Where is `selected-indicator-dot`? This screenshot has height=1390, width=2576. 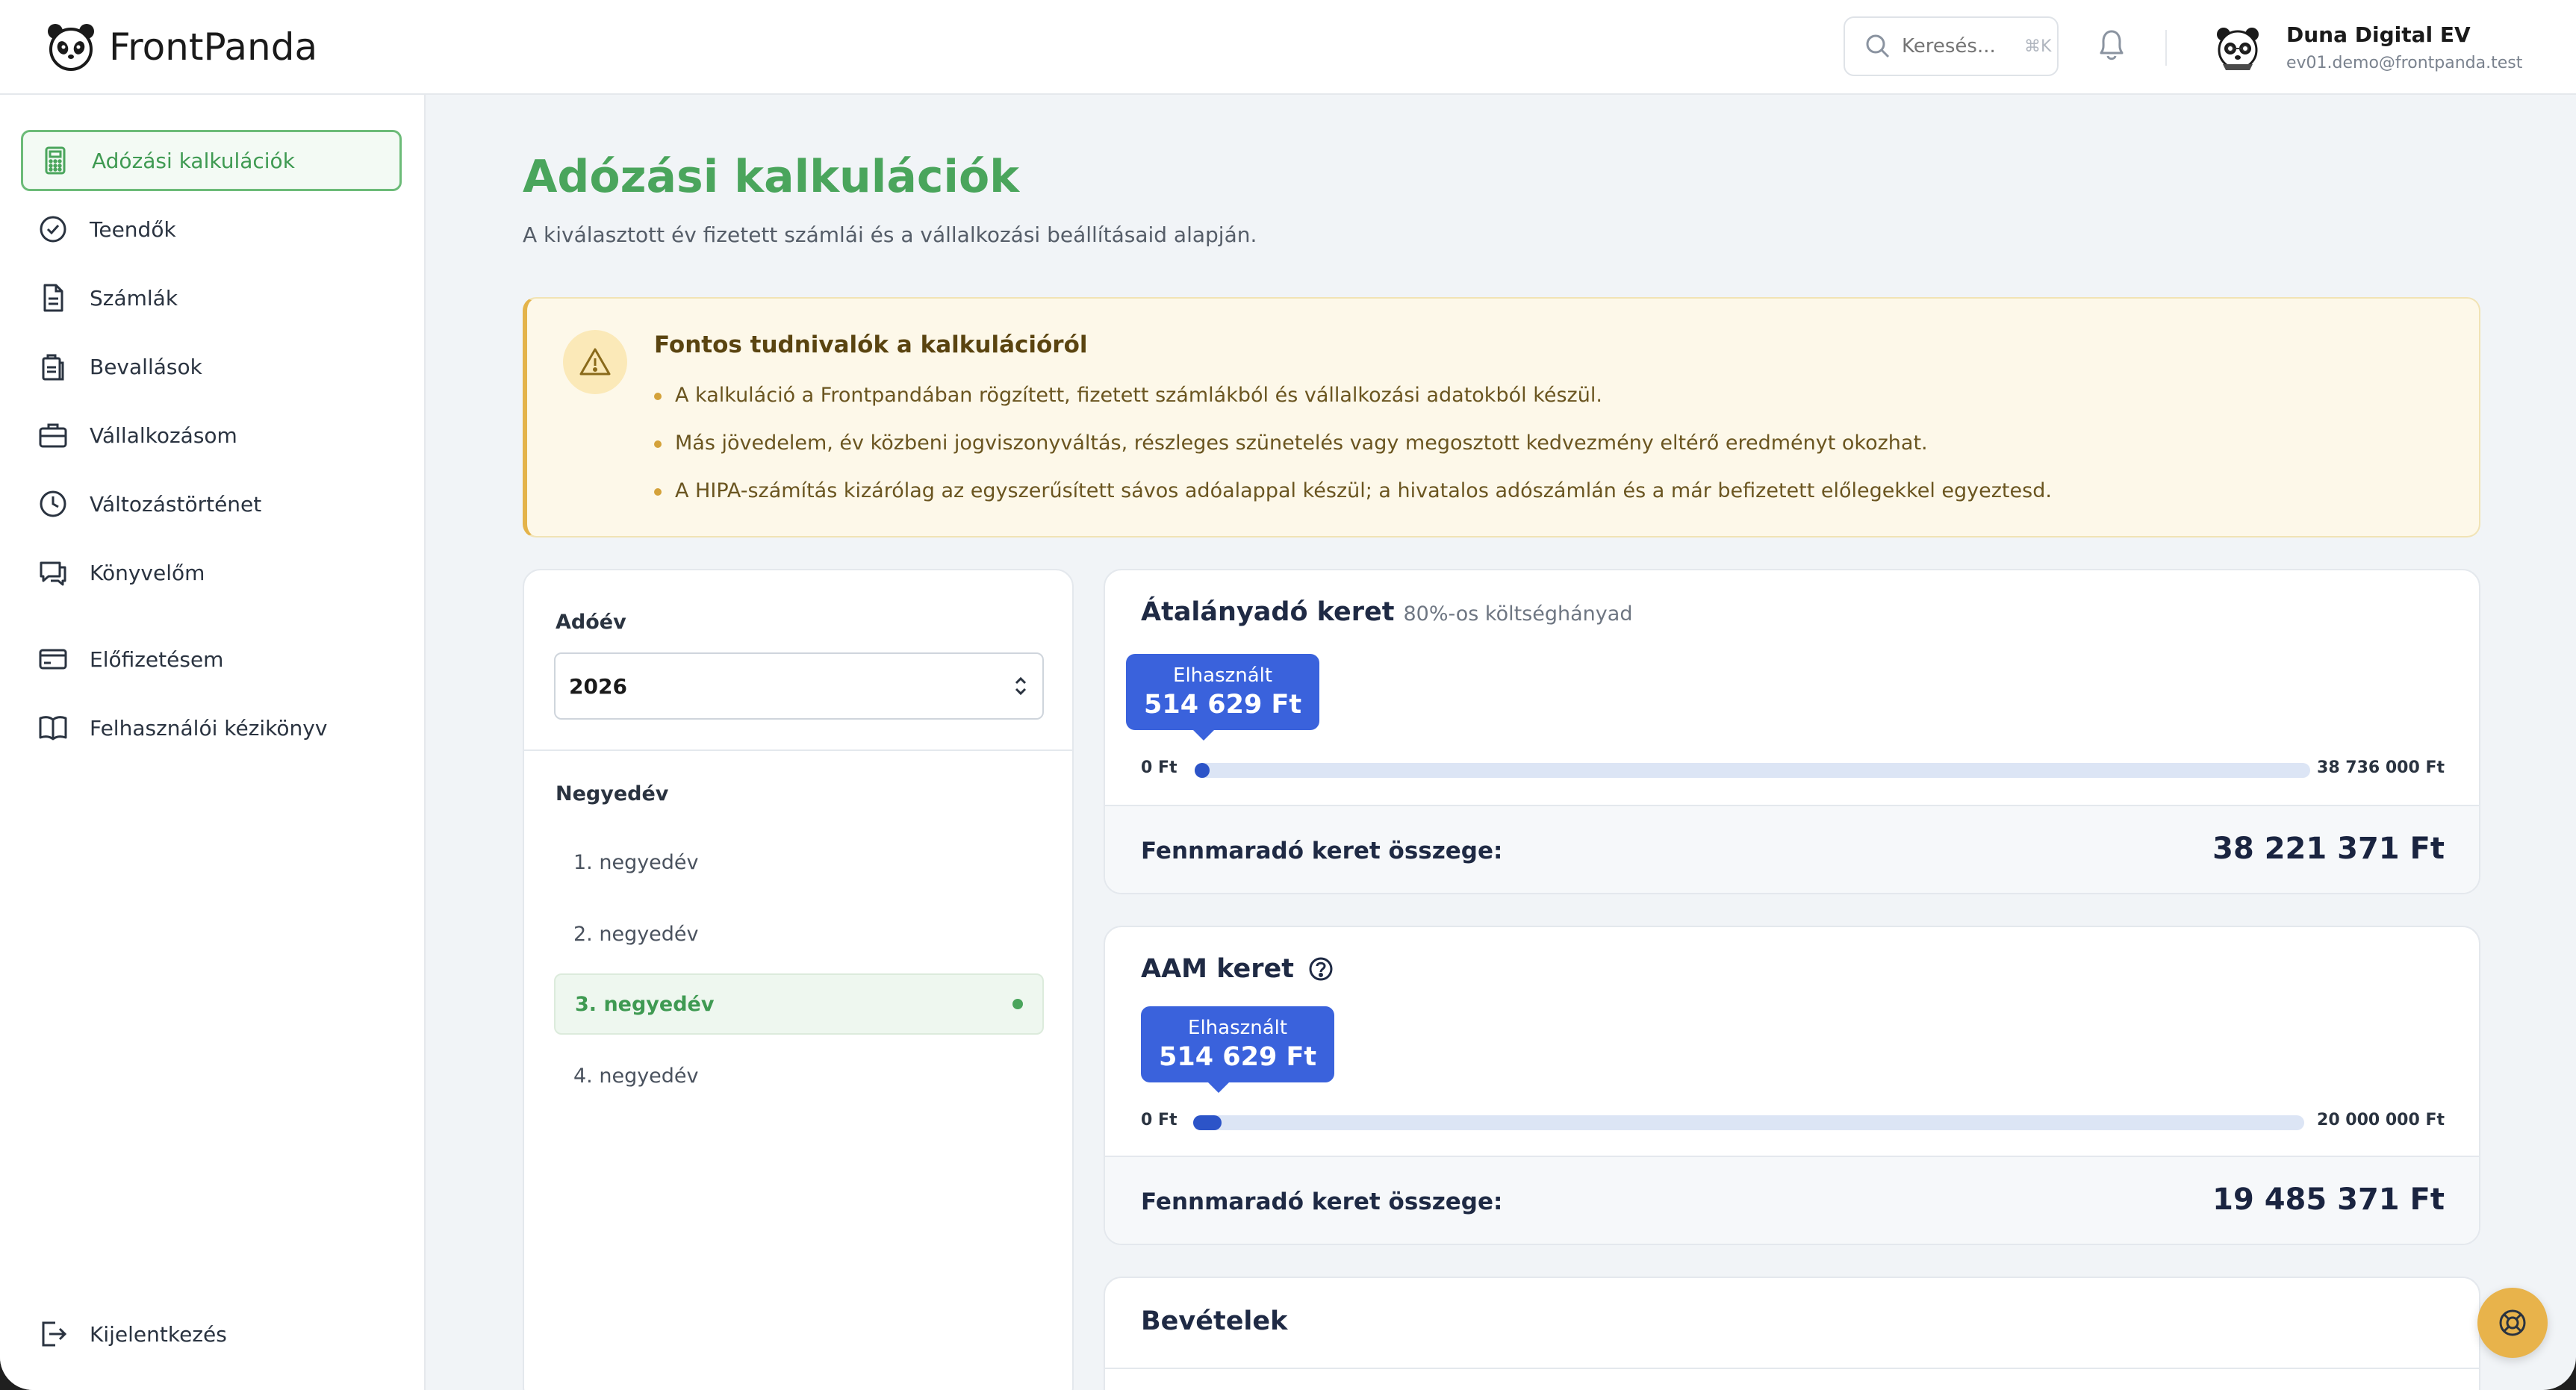 selected-indicator-dot is located at coordinates (1017, 1004).